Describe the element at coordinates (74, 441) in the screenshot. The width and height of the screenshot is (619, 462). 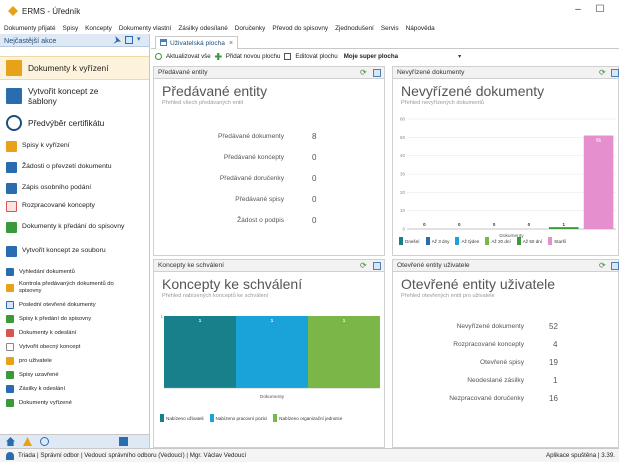
I see `sidebar-bottom-bar` at that location.